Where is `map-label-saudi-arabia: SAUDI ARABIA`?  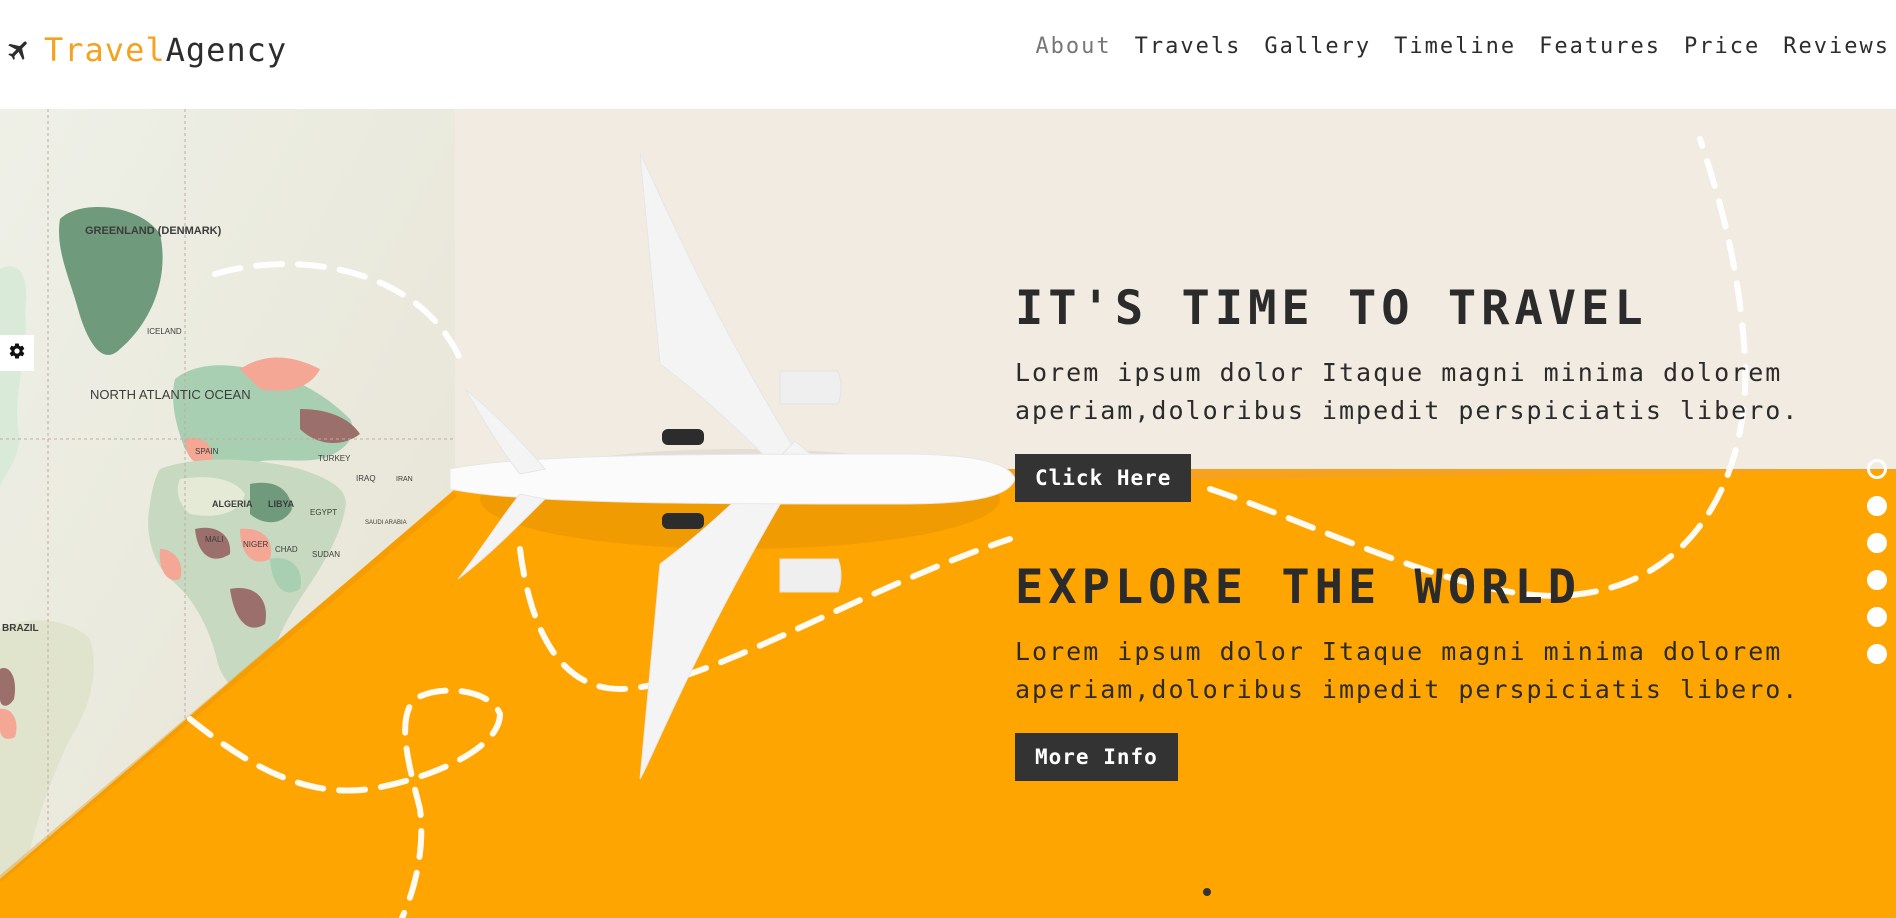 map-label-saudi-arabia: SAUDI ARABIA is located at coordinates (386, 523).